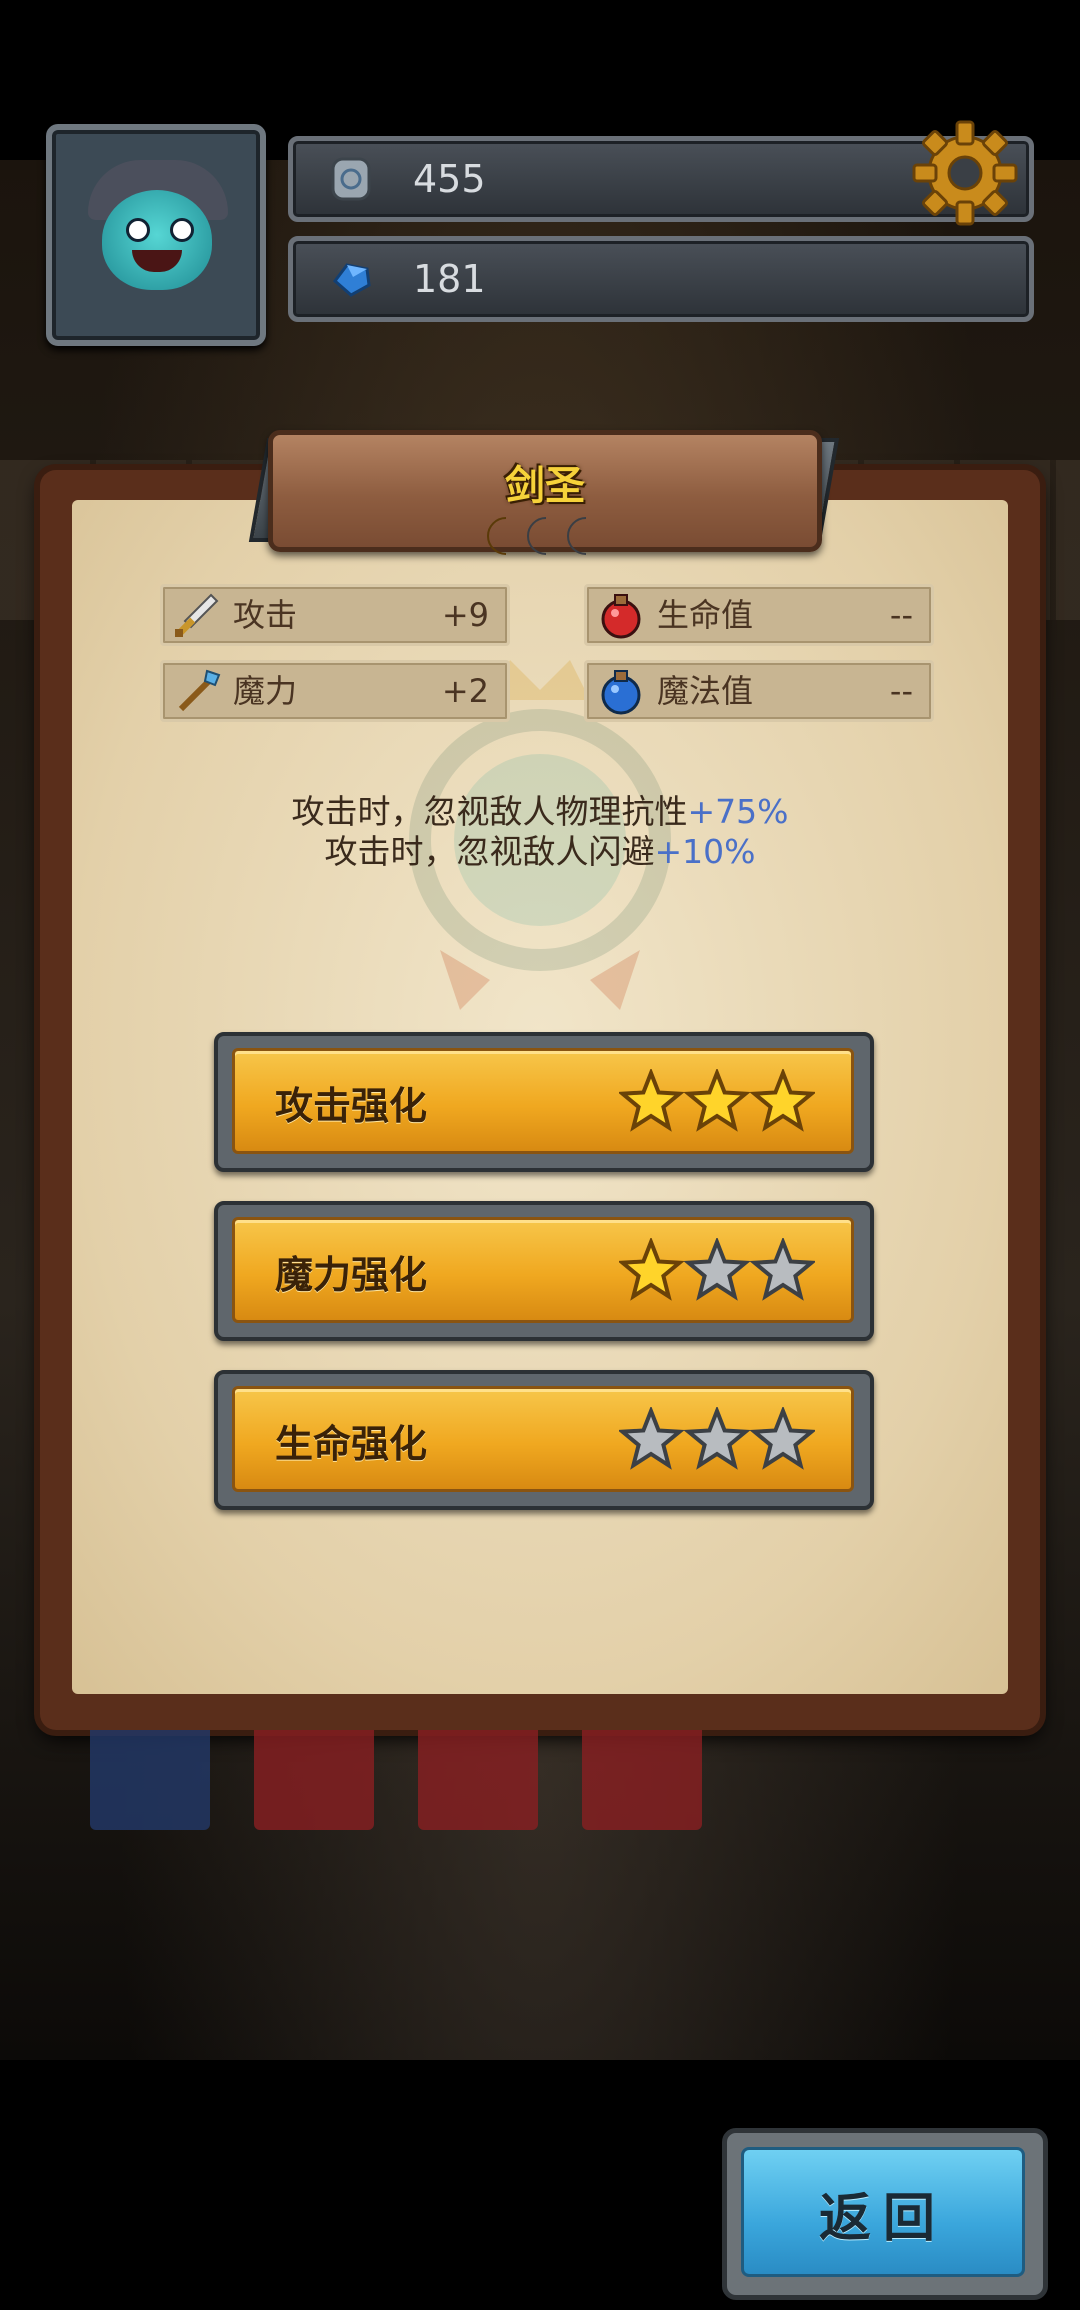  What do you see at coordinates (157, 261) in the screenshot?
I see `avatar-mouth` at bounding box center [157, 261].